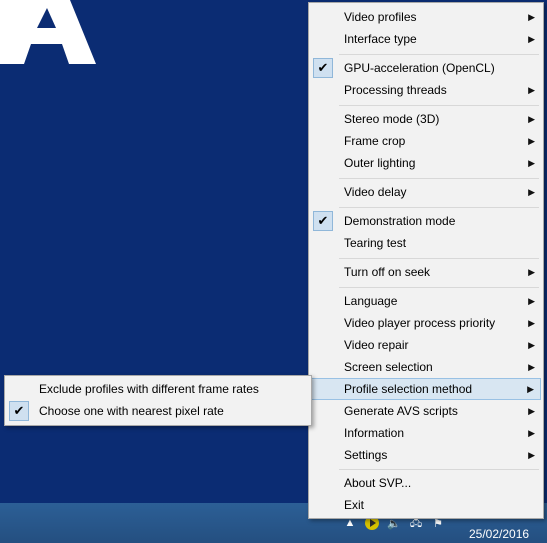 The height and width of the screenshot is (543, 547). Describe the element at coordinates (388, 367) in the screenshot. I see `menu-item-label: Screen selection` at that location.